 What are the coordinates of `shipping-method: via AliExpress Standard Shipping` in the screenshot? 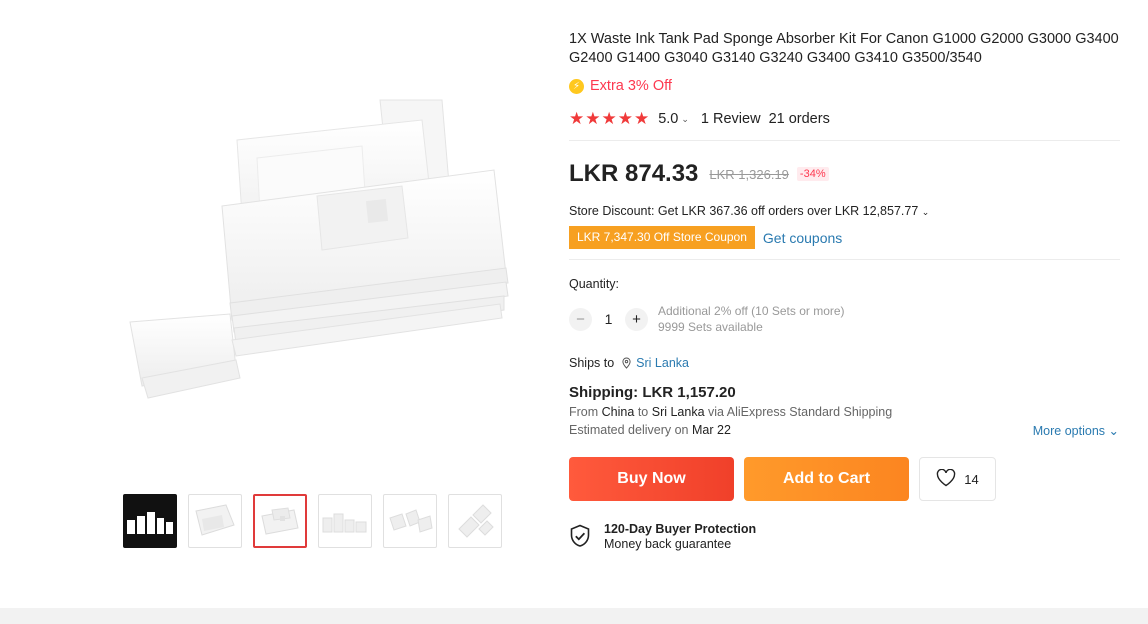 It's located at (800, 412).